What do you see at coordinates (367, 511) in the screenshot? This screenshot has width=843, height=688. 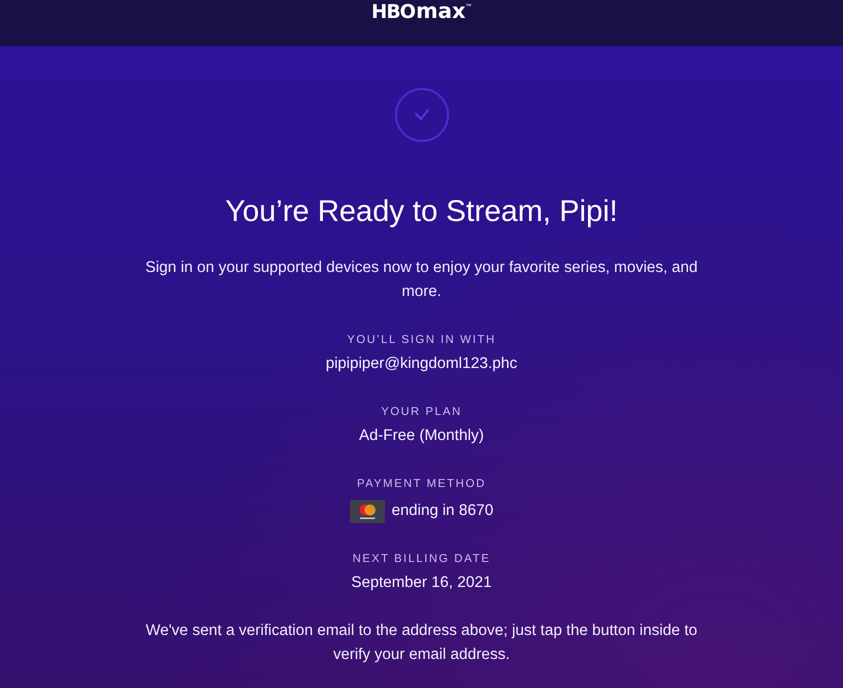 I see `credit-card-icon` at bounding box center [367, 511].